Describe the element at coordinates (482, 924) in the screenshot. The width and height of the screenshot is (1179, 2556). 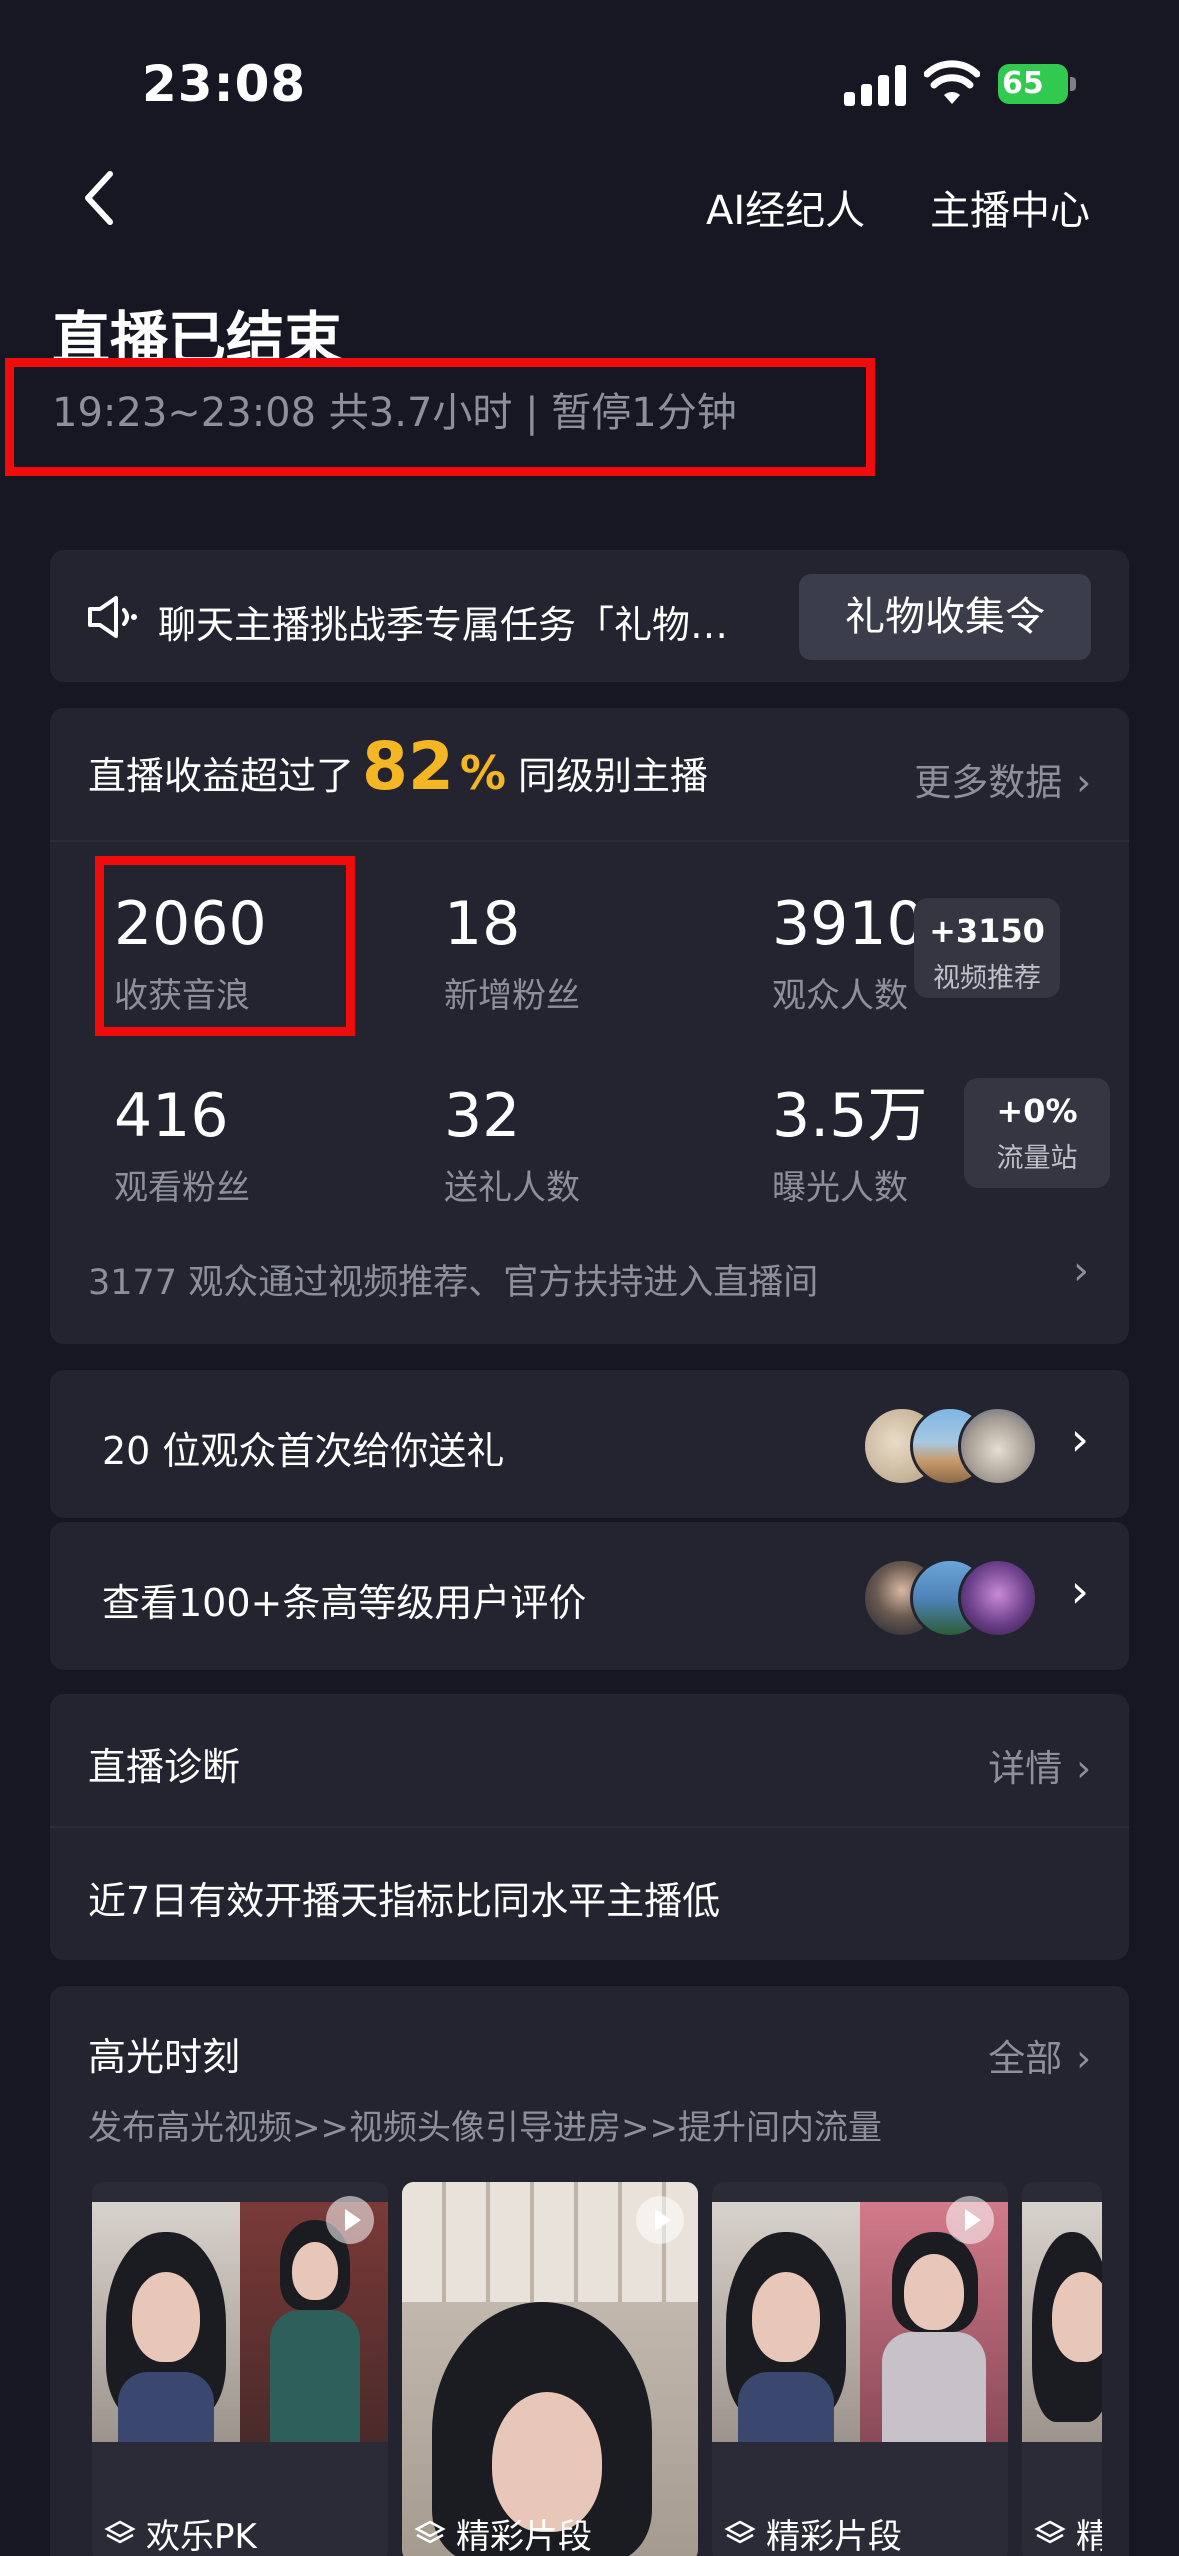
I see `metric-value: 18` at that location.